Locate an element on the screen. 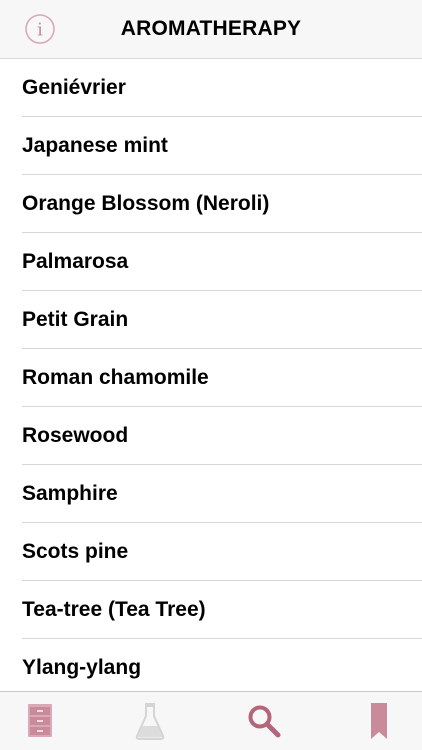  list-item-label: Petit Grain is located at coordinates (75, 319).